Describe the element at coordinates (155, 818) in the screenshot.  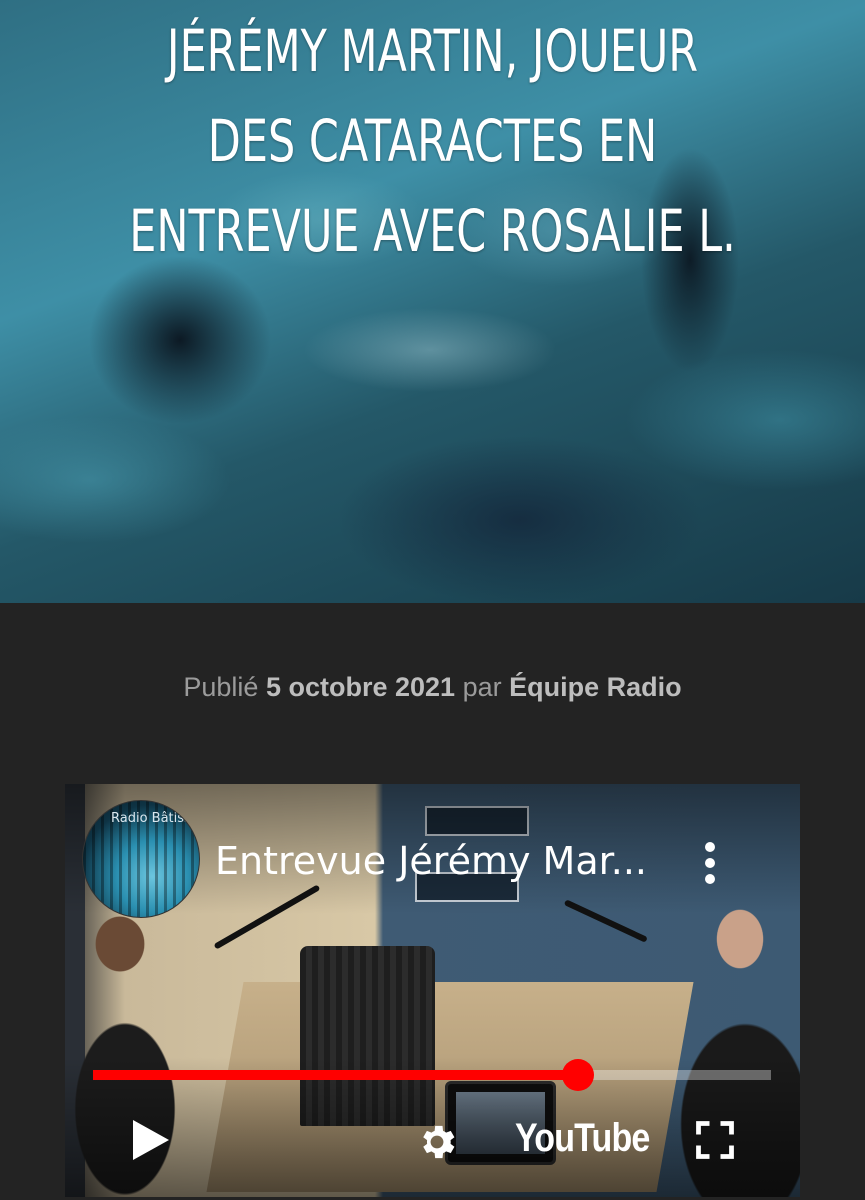
I see `channel-avatar-text: Radio Bâtisseurs` at that location.